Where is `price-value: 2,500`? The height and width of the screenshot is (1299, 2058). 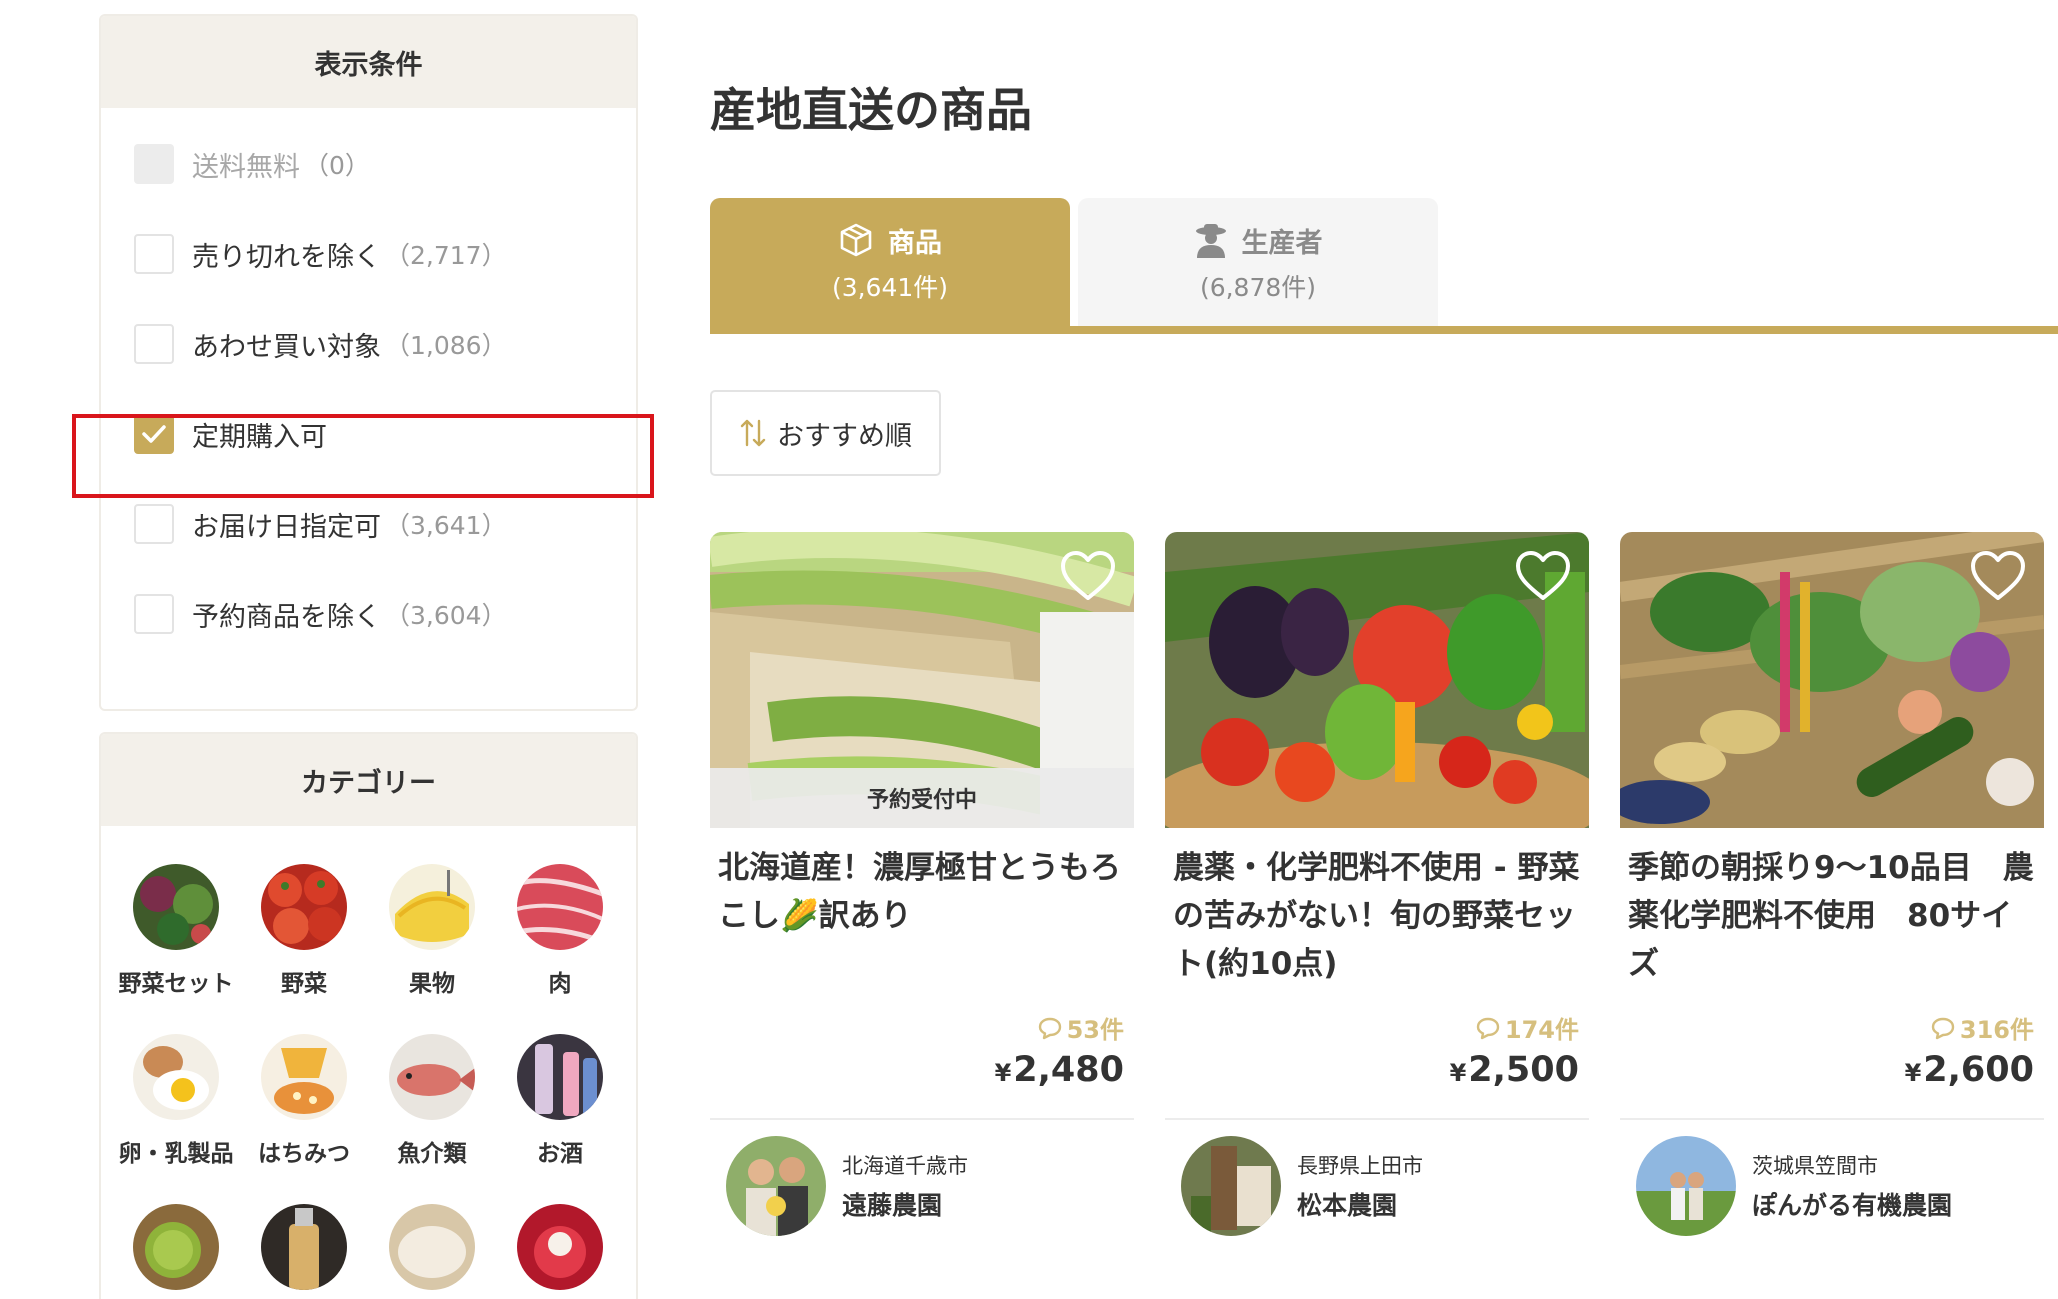 price-value: 2,500 is located at coordinates (1523, 1070).